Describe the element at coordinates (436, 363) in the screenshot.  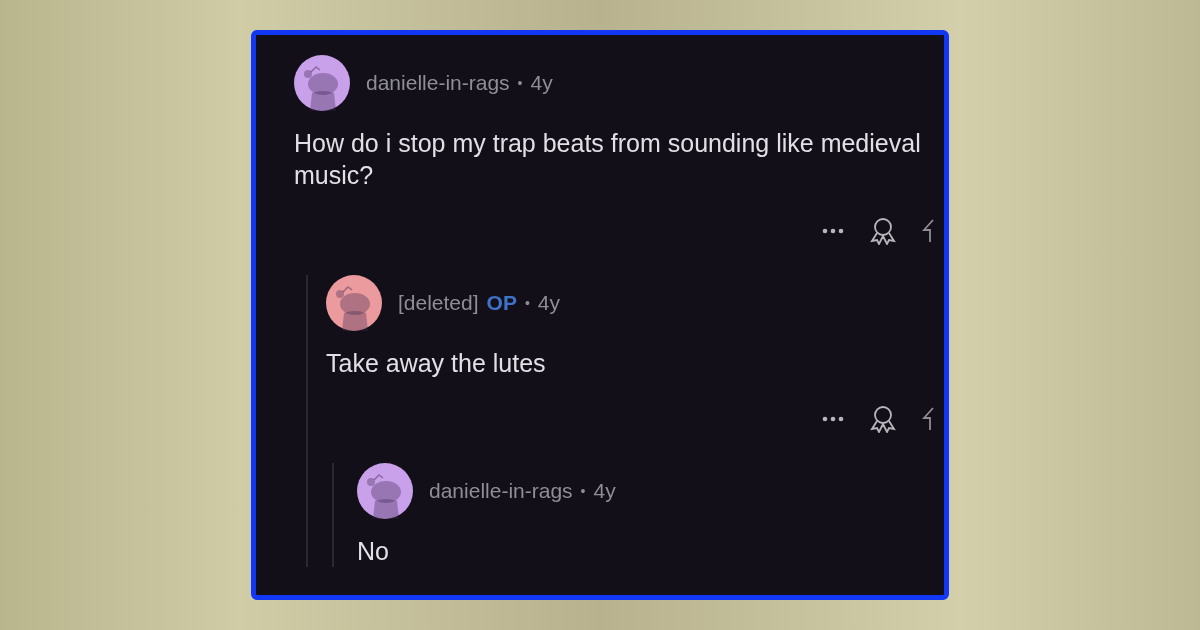
I see `comment-text: Take away the lutes` at that location.